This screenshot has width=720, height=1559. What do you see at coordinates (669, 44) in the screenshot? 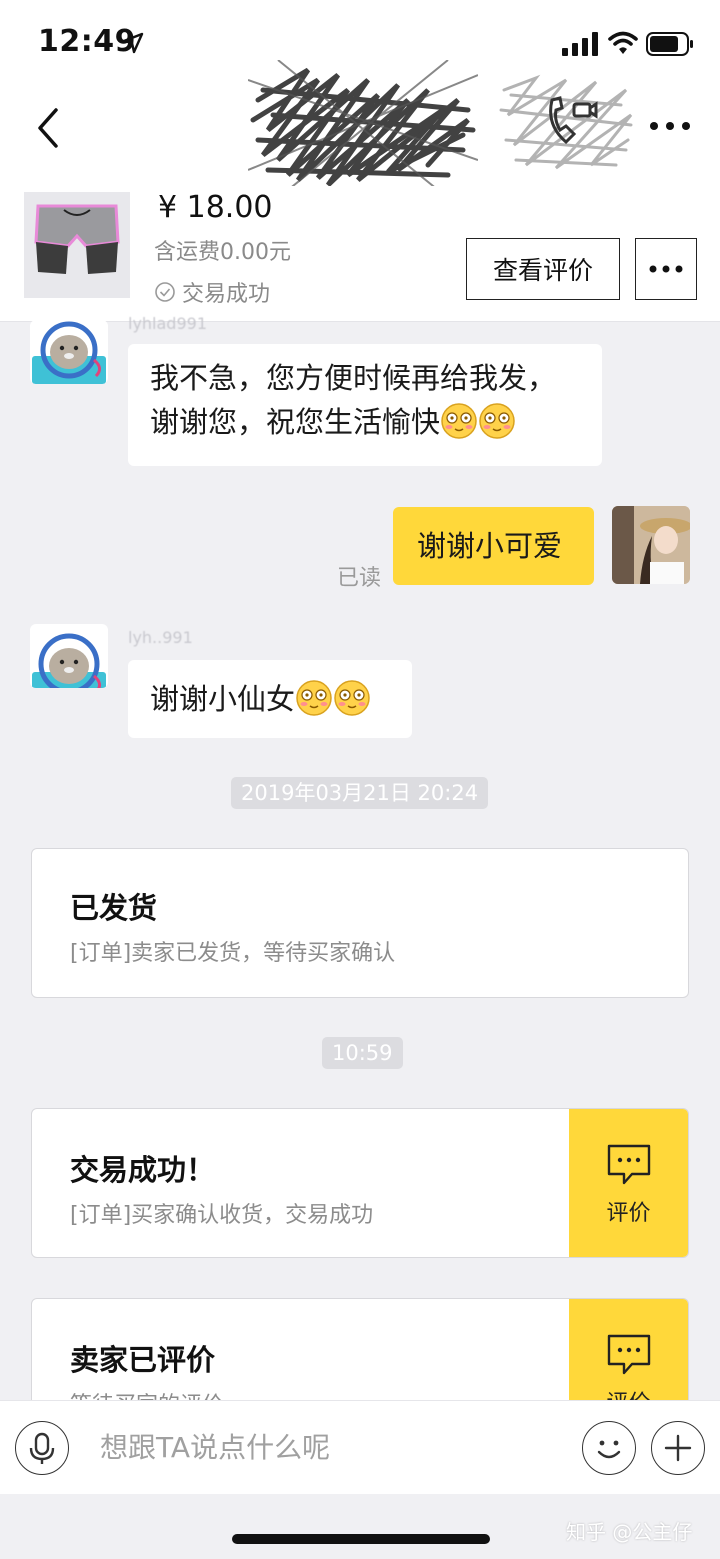
I see `battery-icon` at bounding box center [669, 44].